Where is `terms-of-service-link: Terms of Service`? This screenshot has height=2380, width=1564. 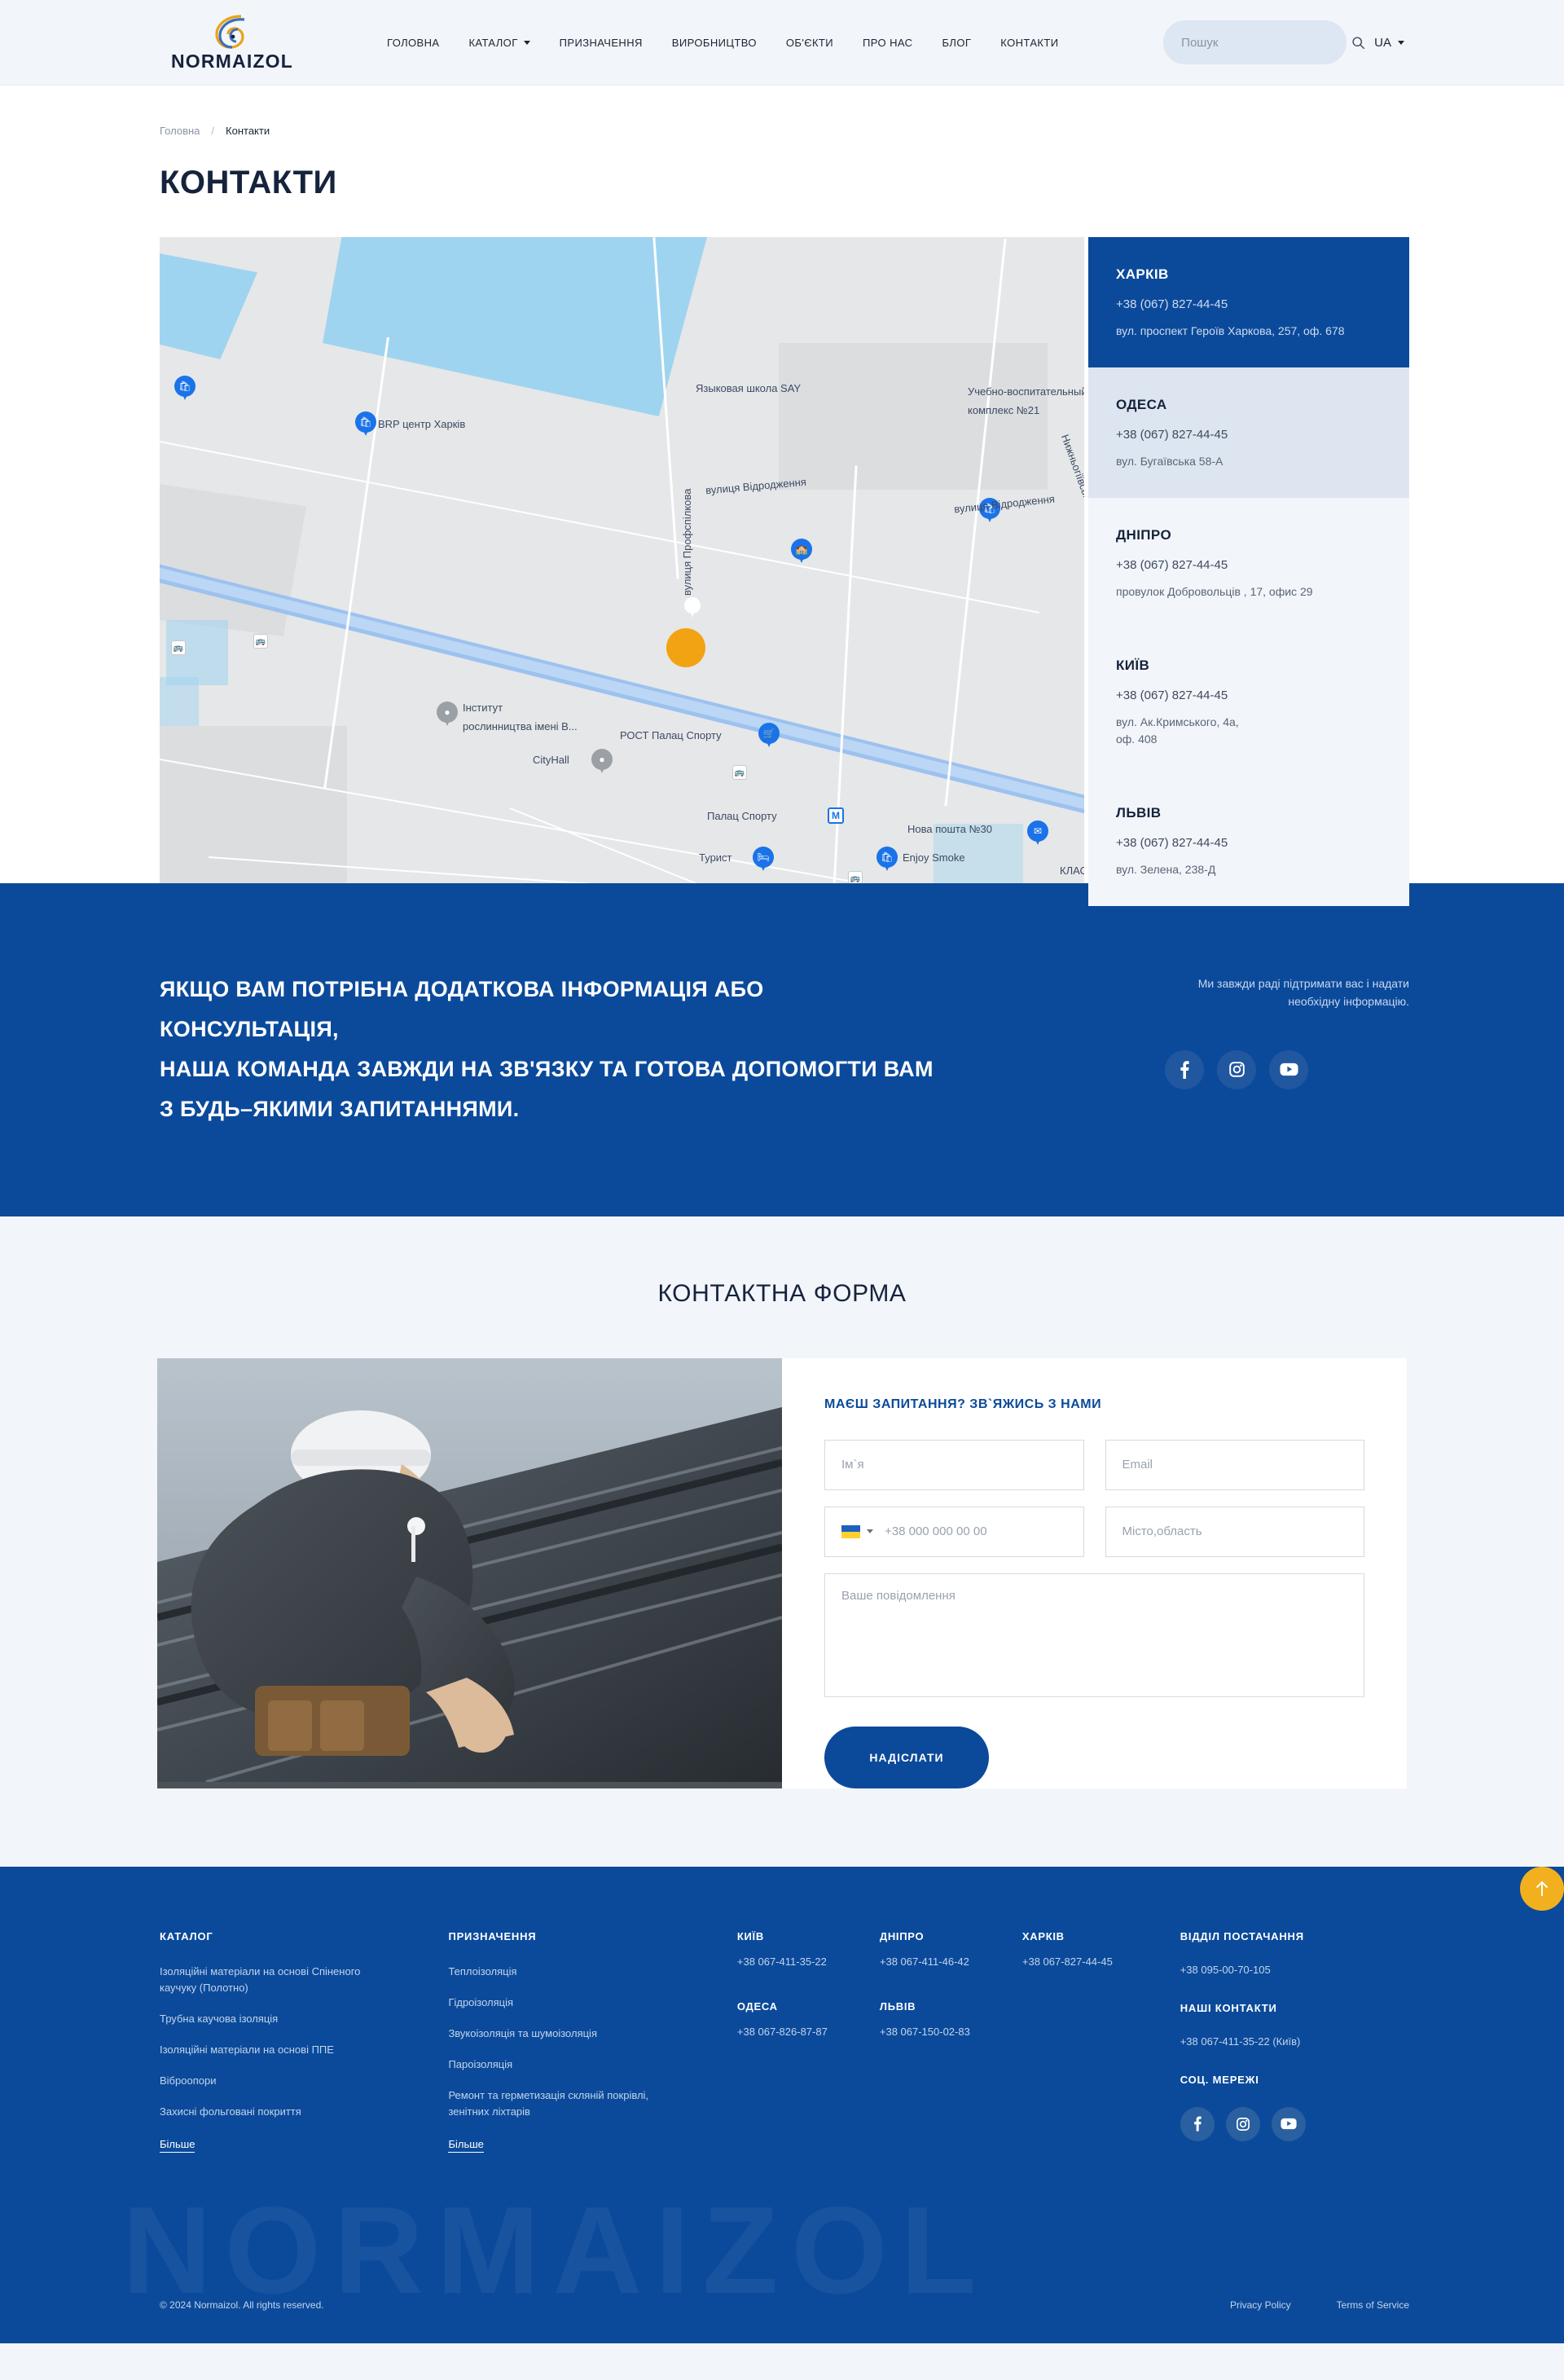
terms-of-service-link: Terms of Service is located at coordinates (1373, 2305).